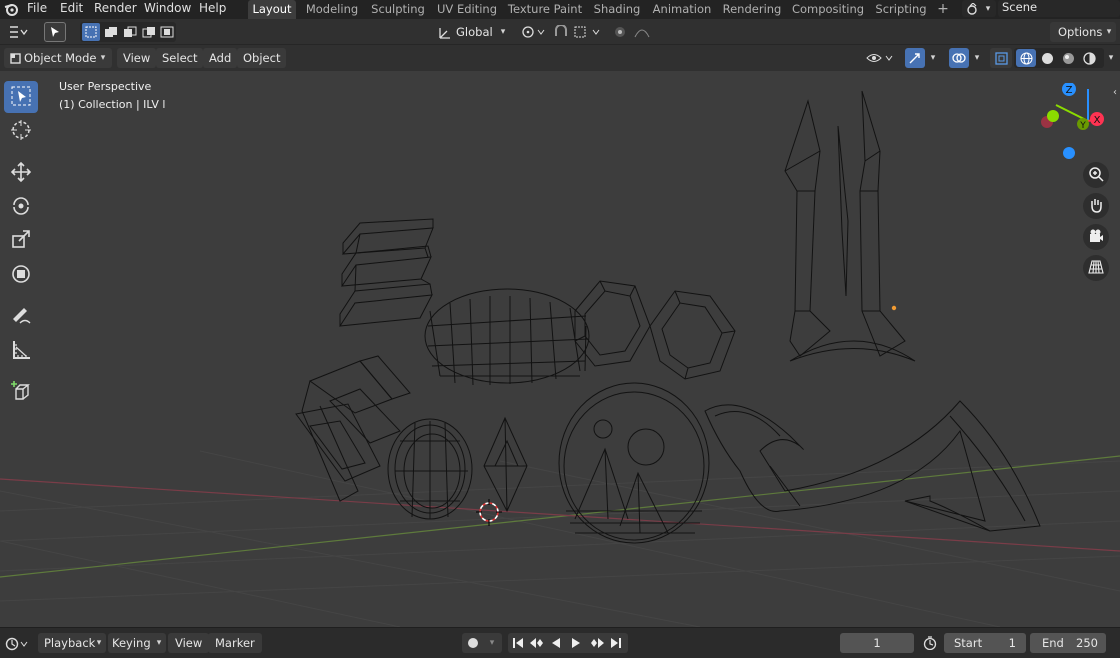  I want to click on keying-menu: Keying ▾, so click(137, 643).